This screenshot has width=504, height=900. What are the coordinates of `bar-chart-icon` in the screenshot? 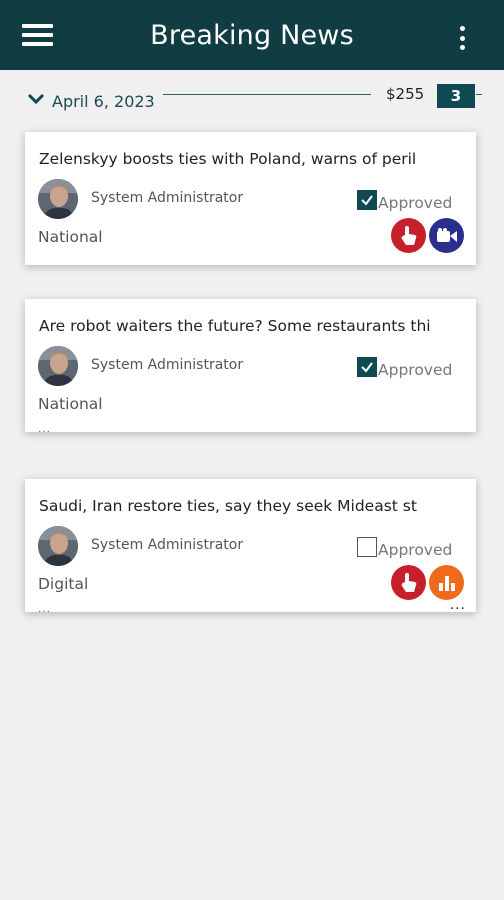 It's located at (446, 582).